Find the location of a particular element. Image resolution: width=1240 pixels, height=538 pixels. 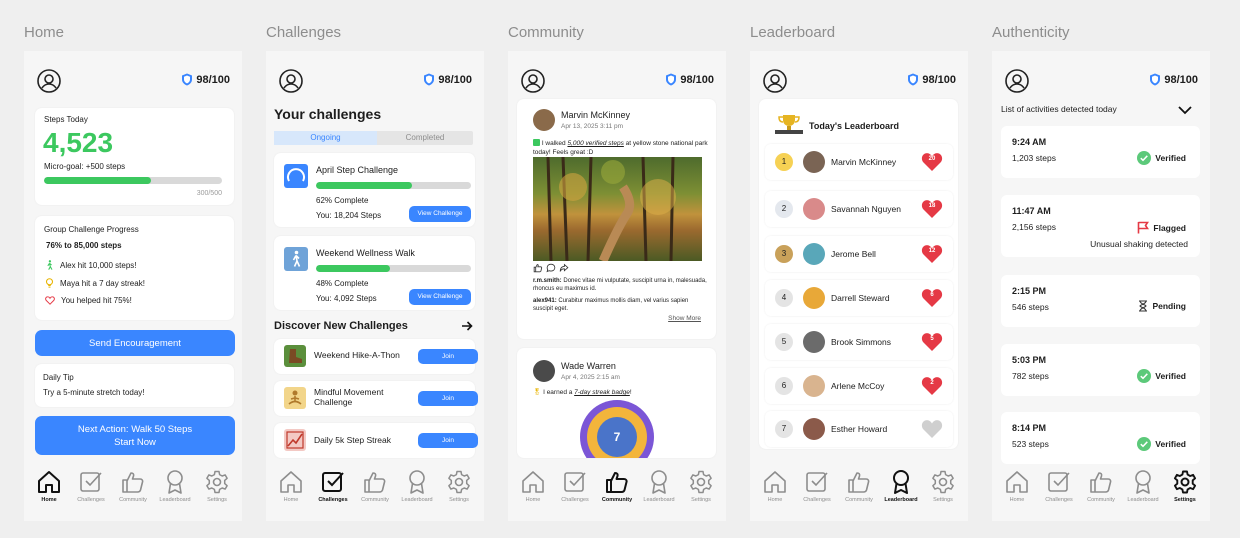

show-more-link: Show More is located at coordinates (684, 318).